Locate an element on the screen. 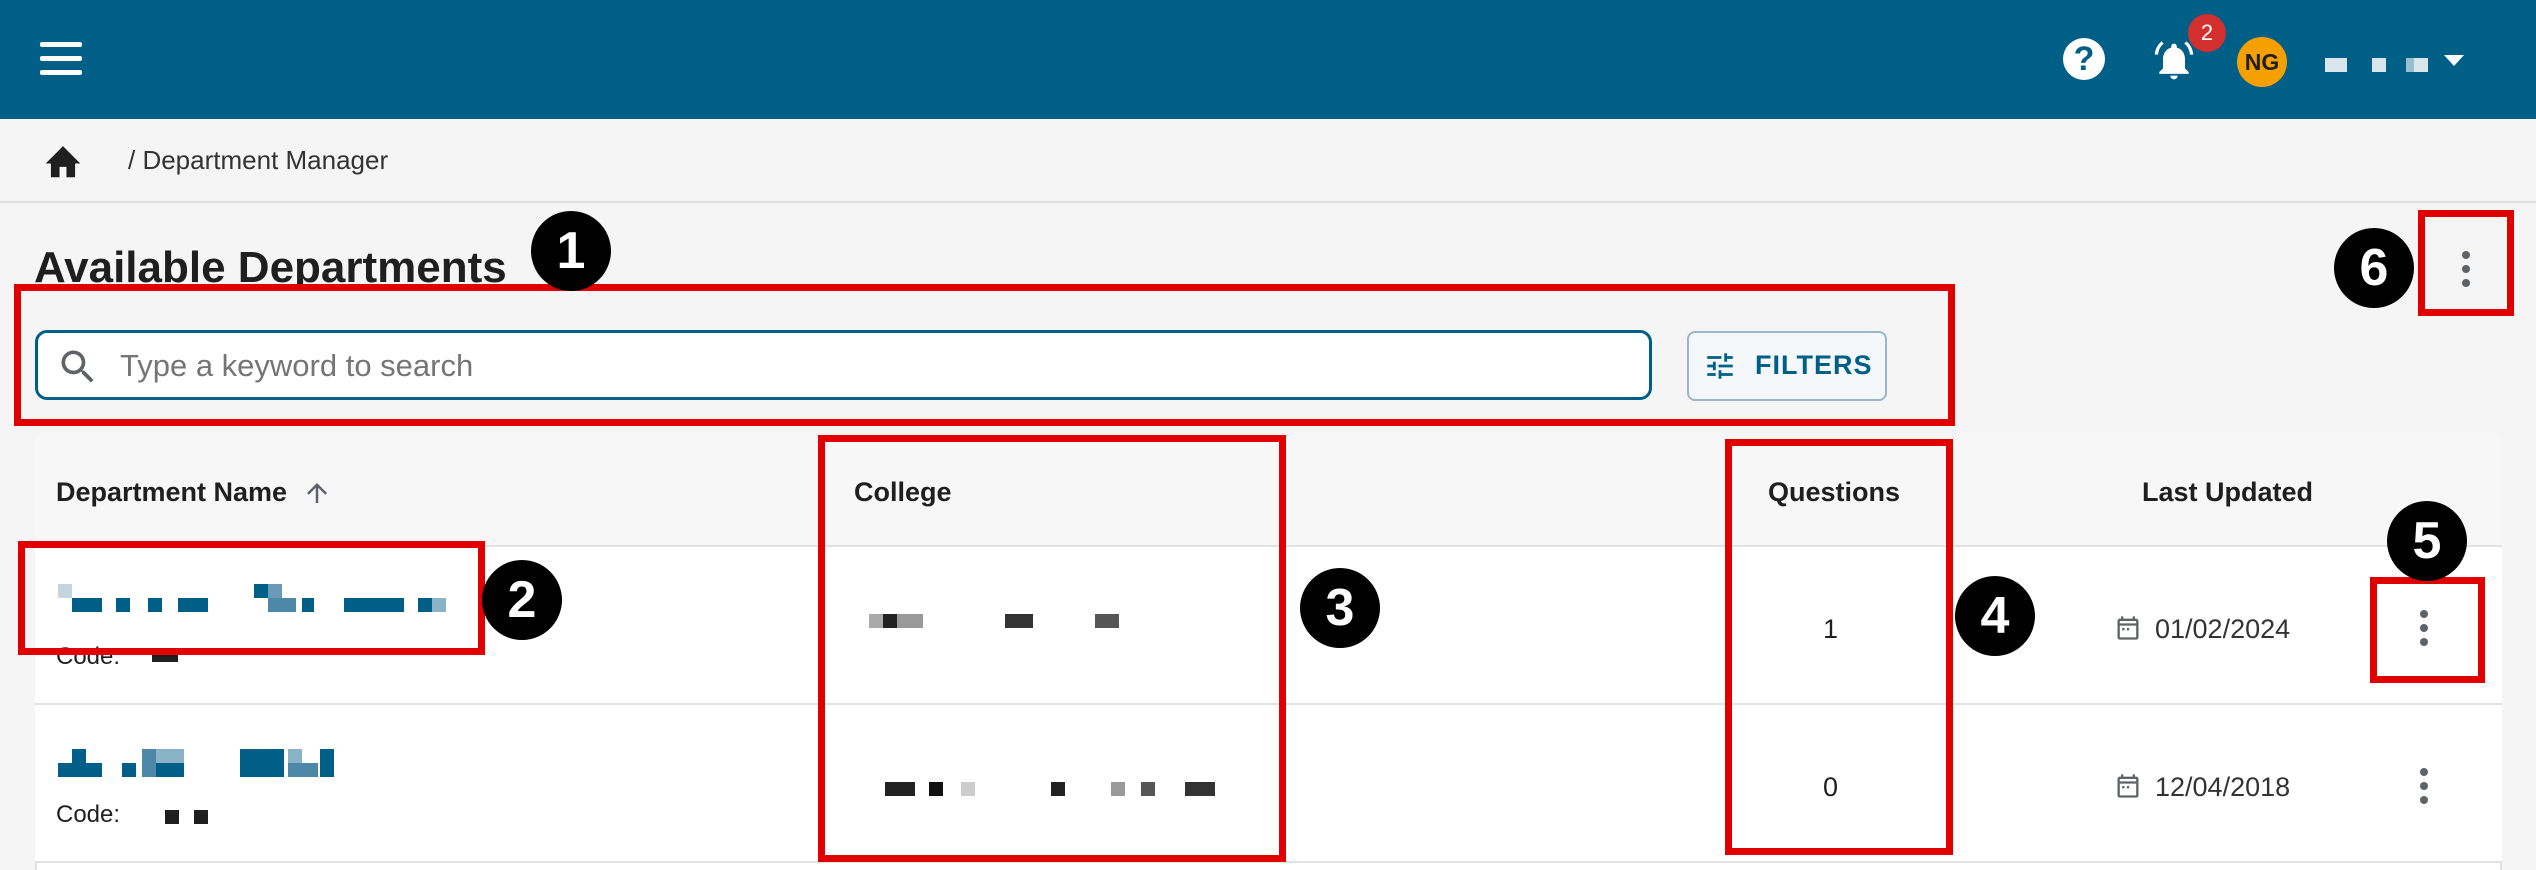 The height and width of the screenshot is (870, 2536). highlight-row-actions is located at coordinates (2427, 630).